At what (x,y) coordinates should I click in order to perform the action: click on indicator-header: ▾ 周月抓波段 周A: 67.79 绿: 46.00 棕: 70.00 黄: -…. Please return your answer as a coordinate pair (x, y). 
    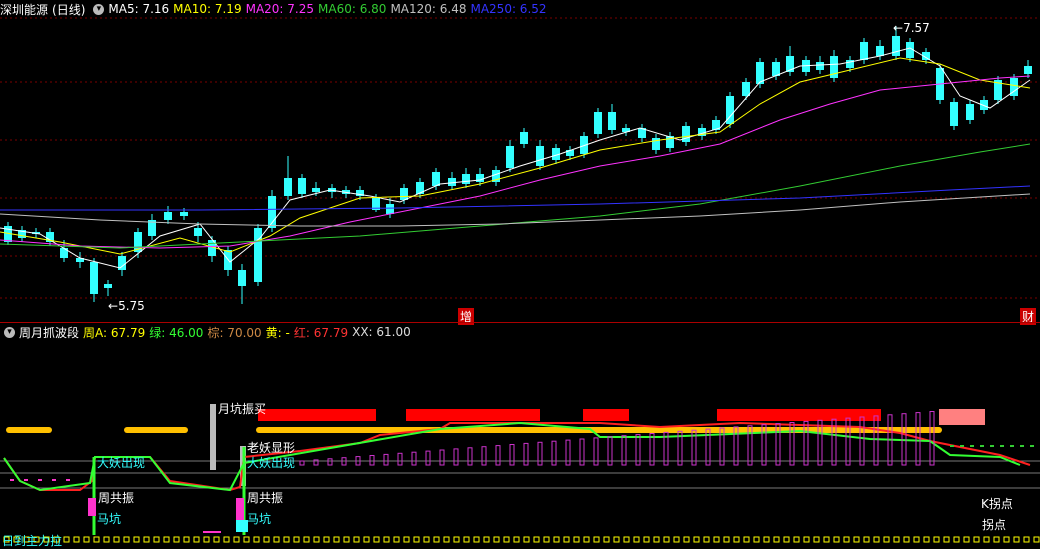
    Looking at the image, I should click on (520, 332).